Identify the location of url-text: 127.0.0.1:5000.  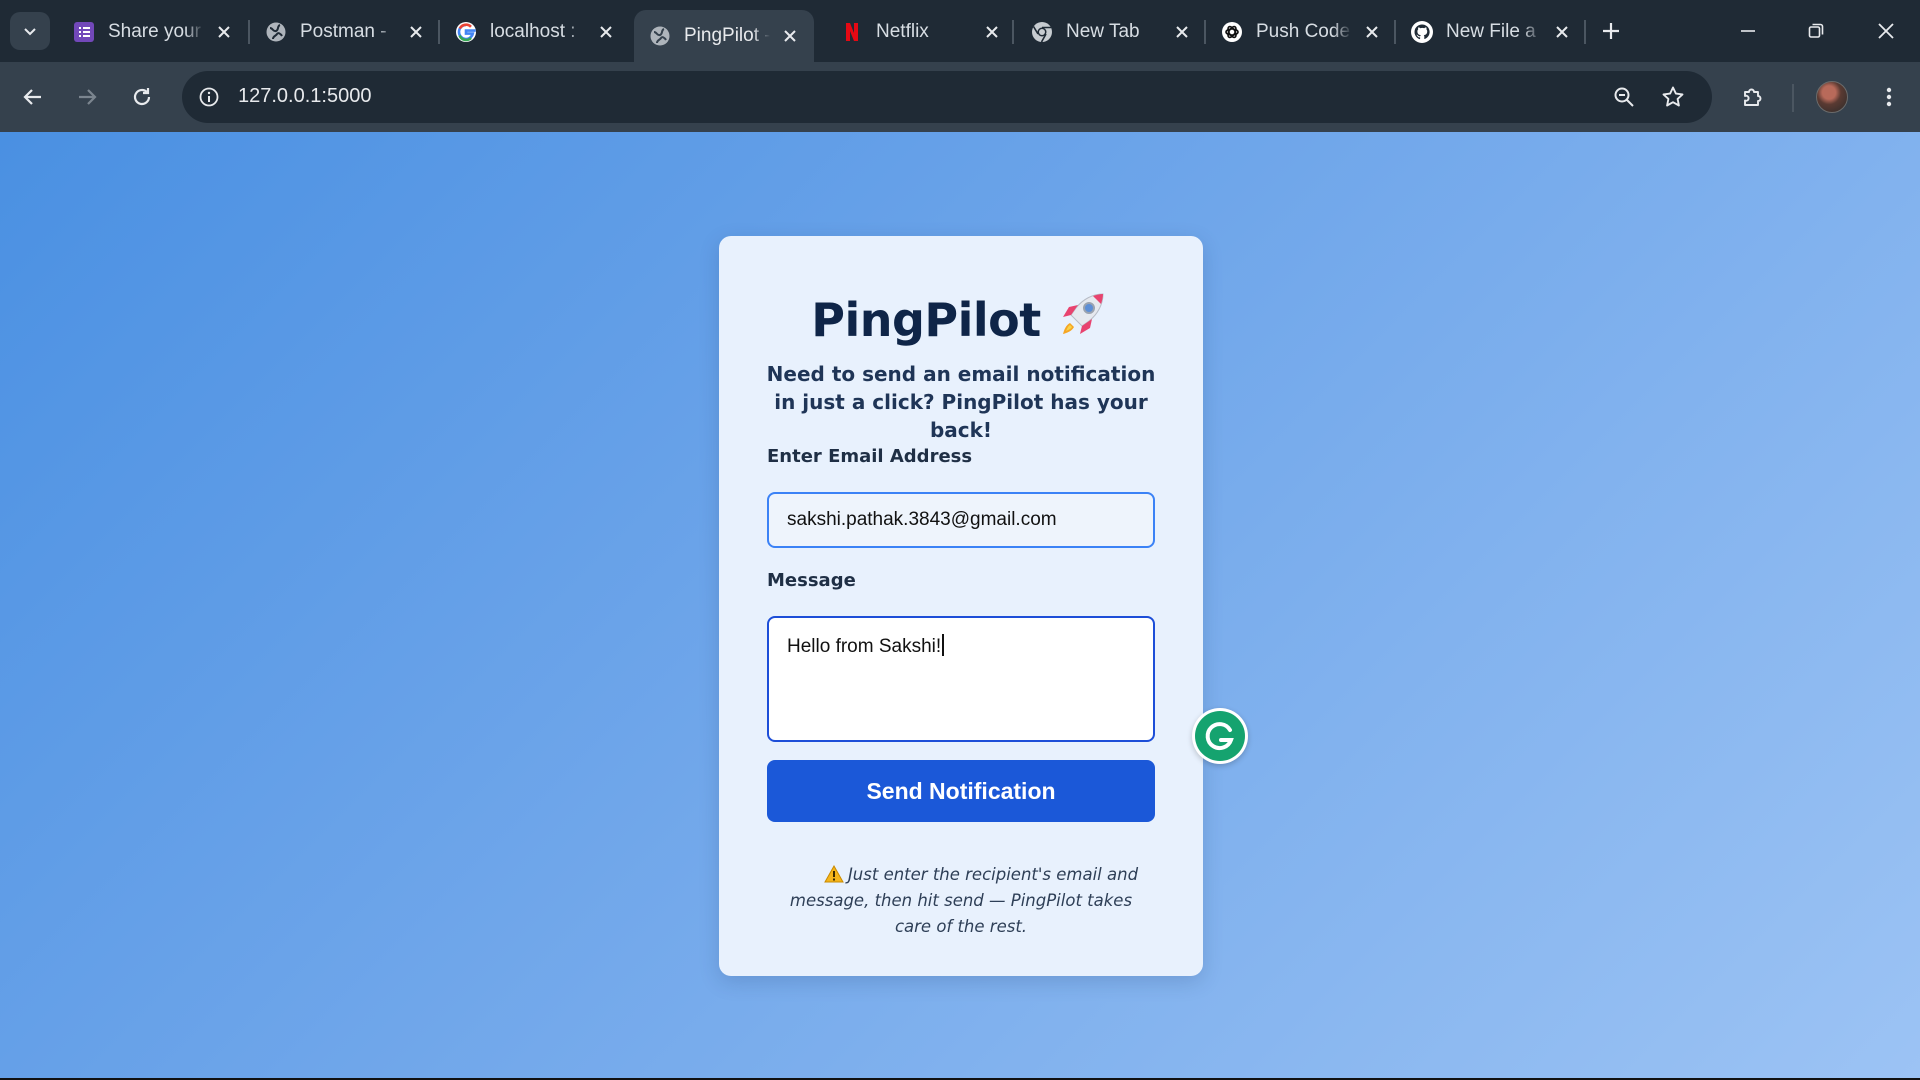
(304, 96).